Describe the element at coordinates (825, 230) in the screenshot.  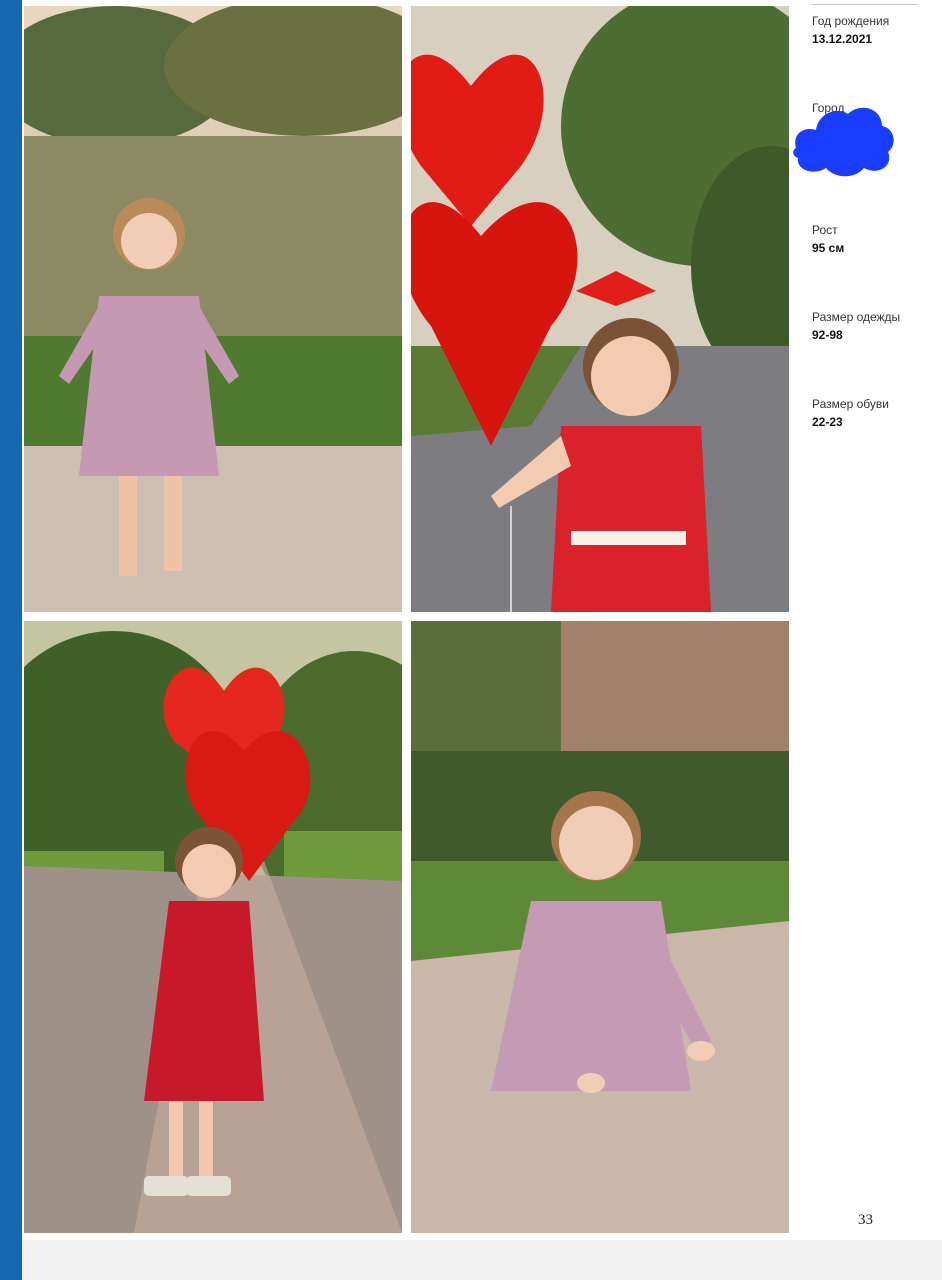
I see `height-label: Рост` at that location.